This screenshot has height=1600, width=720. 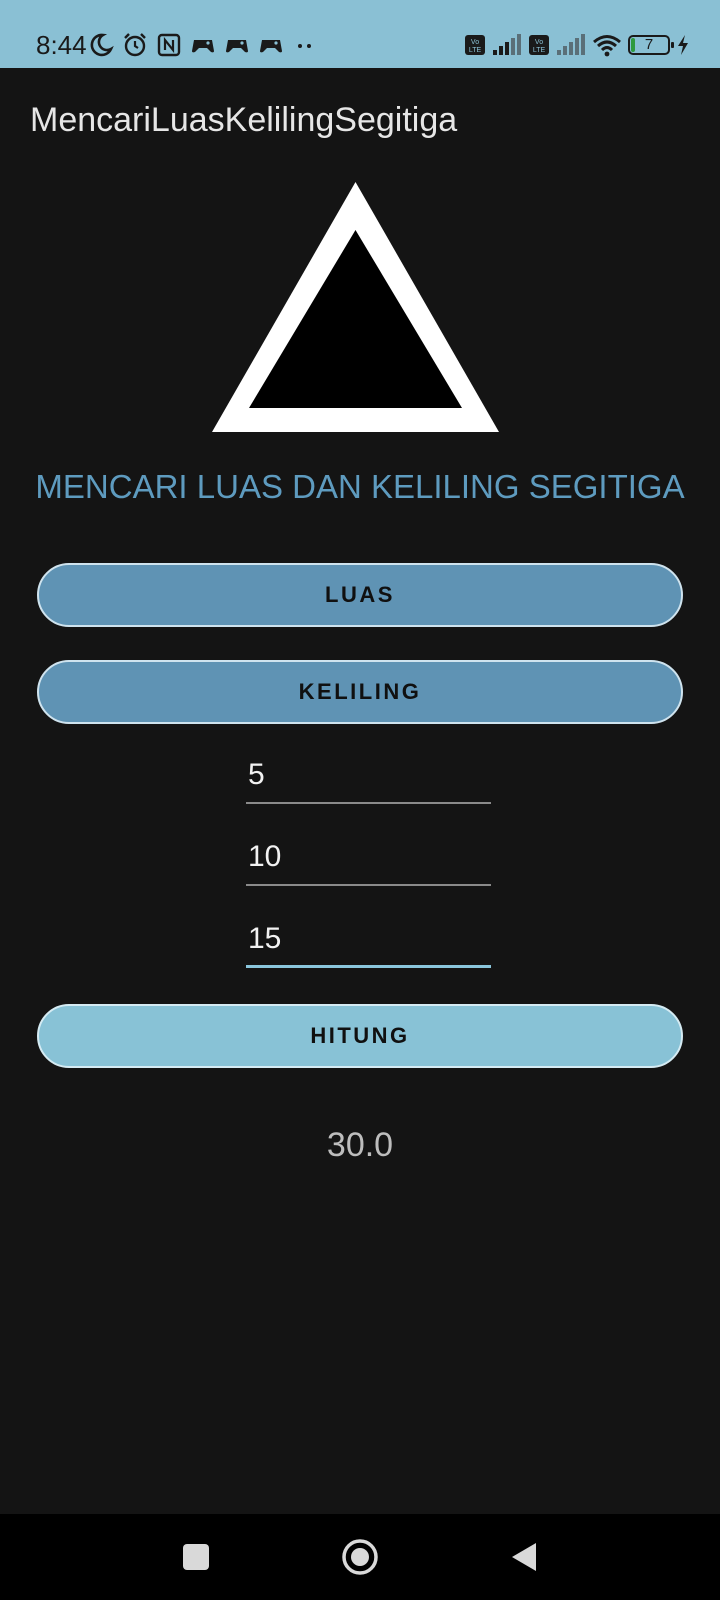 I want to click on wifi-icon, so click(x=607, y=46).